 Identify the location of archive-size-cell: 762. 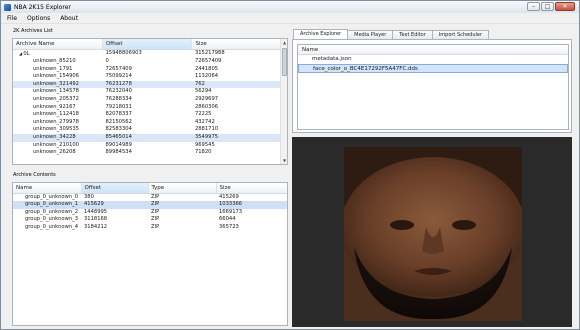
(239, 84).